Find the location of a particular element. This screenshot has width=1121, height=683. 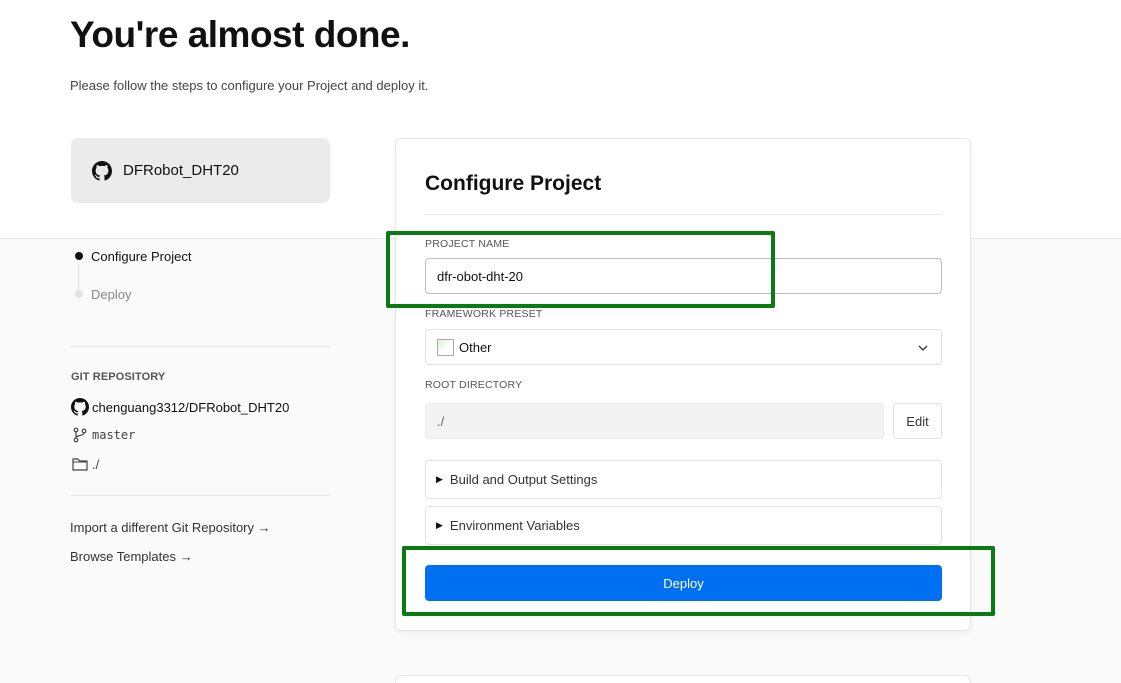

git-directory-row: ./ is located at coordinates (85, 464).